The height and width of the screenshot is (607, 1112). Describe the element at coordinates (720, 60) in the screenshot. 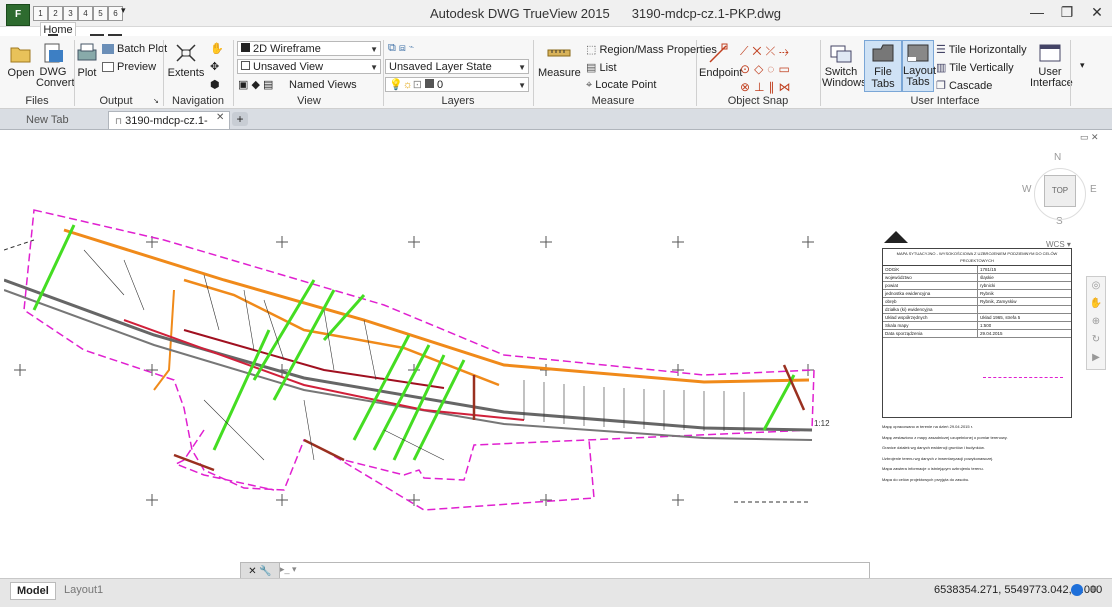

I see `endpoint-button: Endpoint` at that location.